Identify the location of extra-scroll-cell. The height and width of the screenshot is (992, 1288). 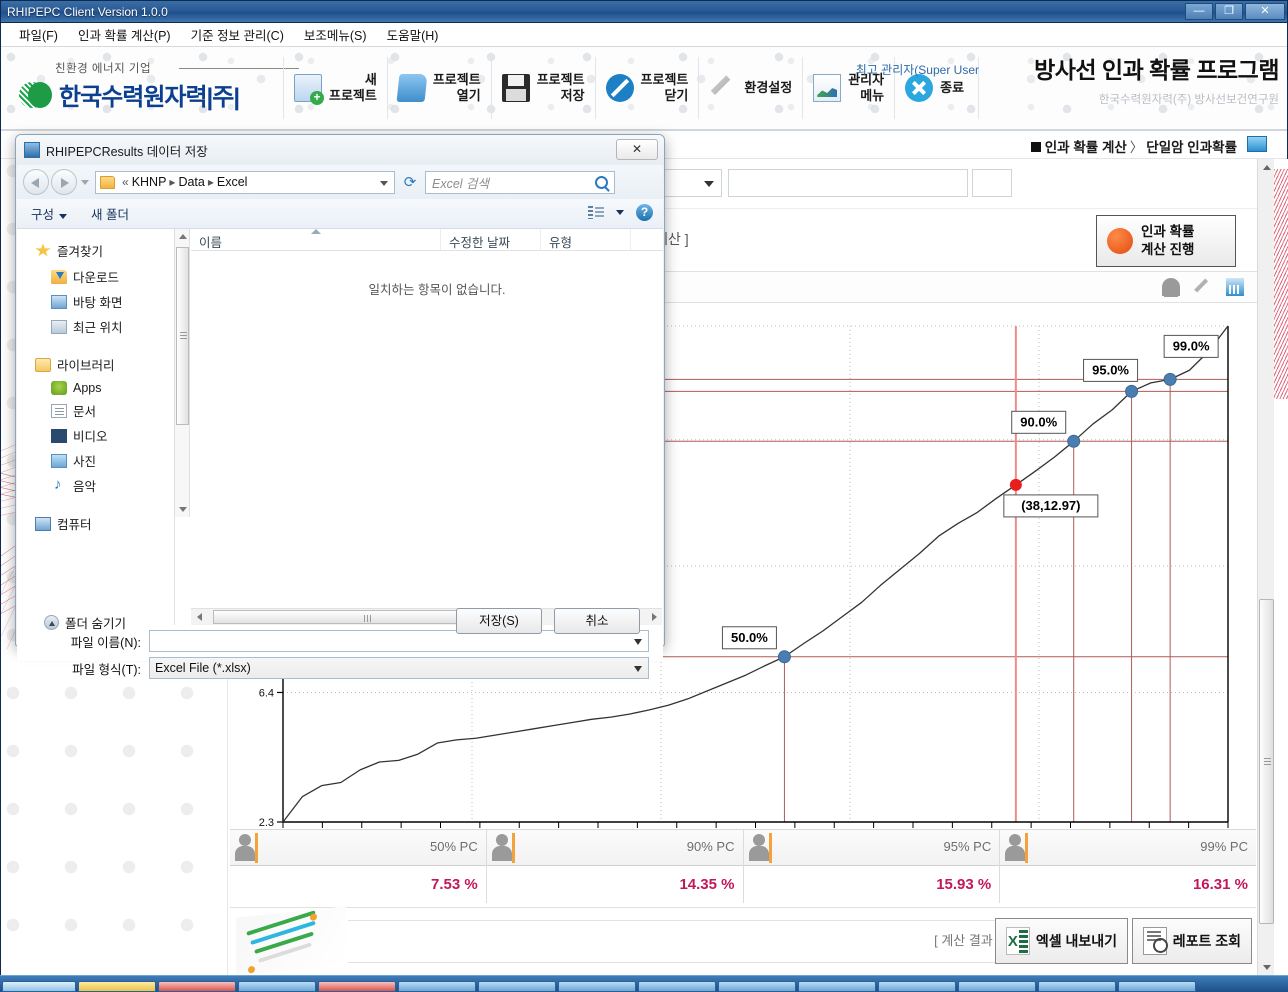
(992, 183).